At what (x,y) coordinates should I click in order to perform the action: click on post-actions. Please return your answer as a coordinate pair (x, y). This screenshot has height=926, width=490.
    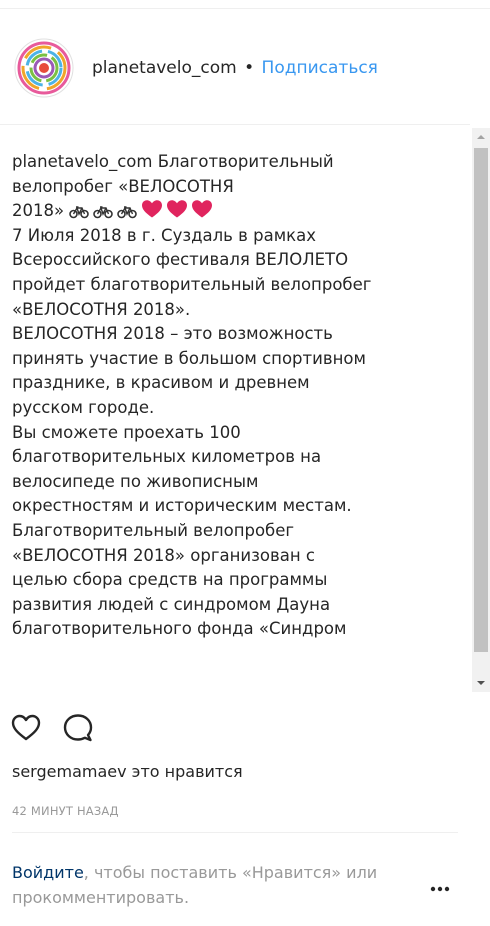
    Looking at the image, I should click on (245, 731).